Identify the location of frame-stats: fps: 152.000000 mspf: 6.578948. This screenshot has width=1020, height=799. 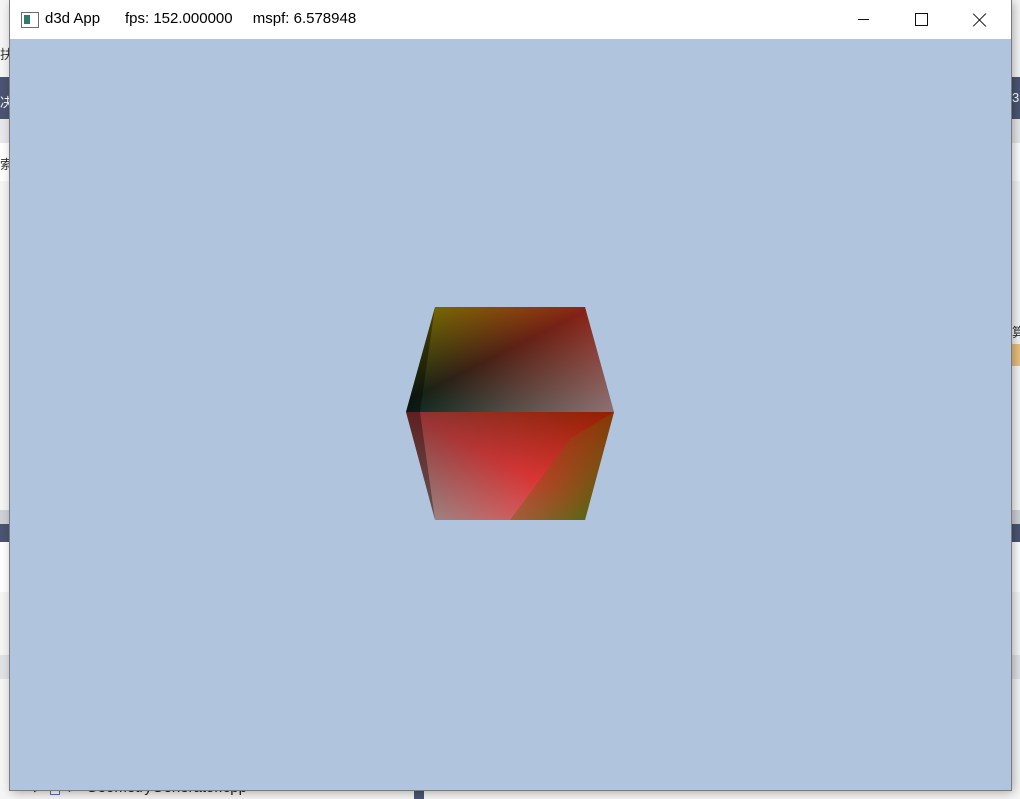
(248, 18).